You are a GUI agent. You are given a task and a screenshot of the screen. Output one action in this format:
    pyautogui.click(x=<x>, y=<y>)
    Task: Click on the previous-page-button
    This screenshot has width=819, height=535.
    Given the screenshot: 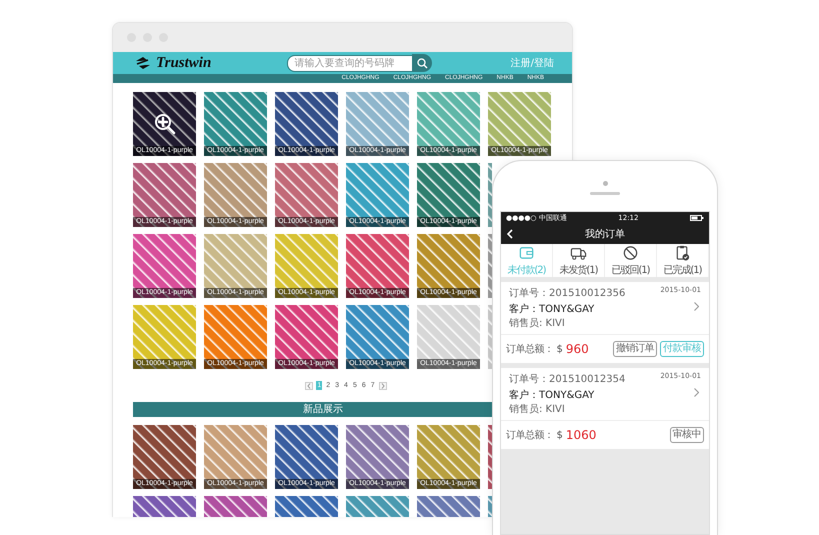 What is the action you would take?
    pyautogui.click(x=309, y=386)
    